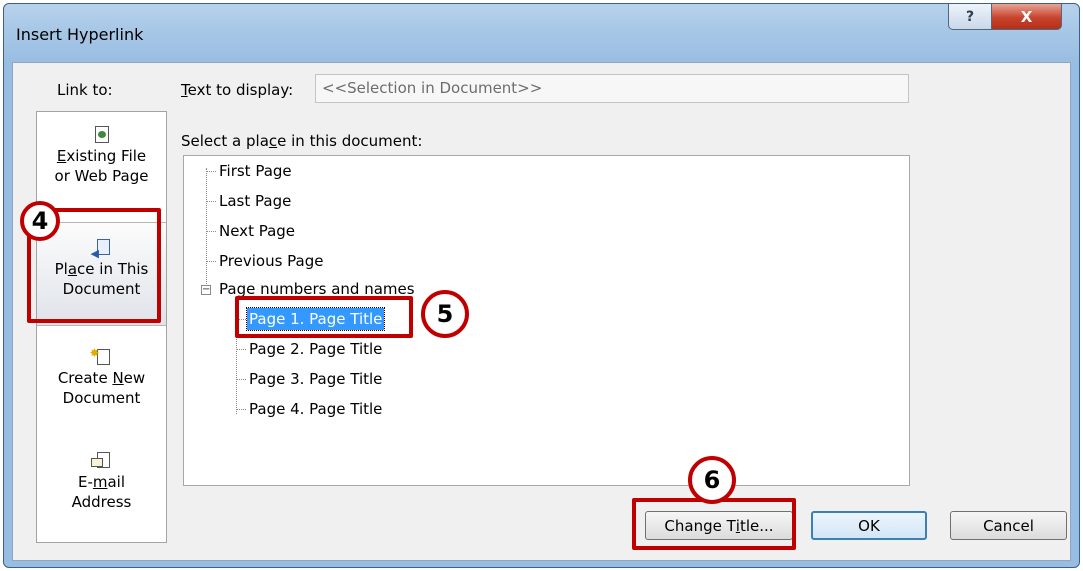 This screenshot has height=571, width=1083. Describe the element at coordinates (712, 480) in the screenshot. I see `callout-number-6: 6` at that location.